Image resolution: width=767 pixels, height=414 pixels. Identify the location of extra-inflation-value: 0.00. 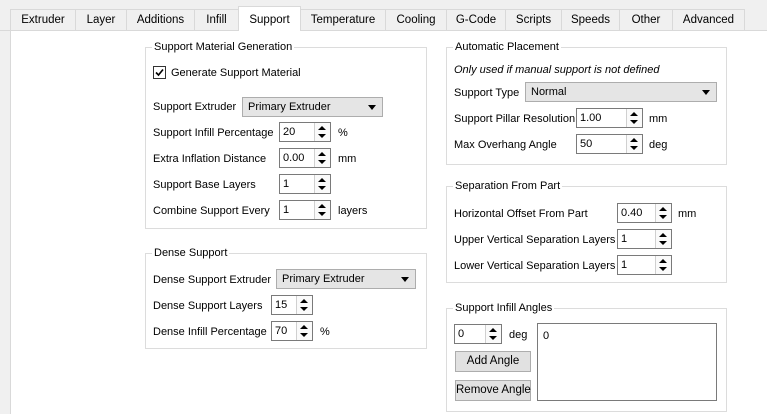
(294, 158).